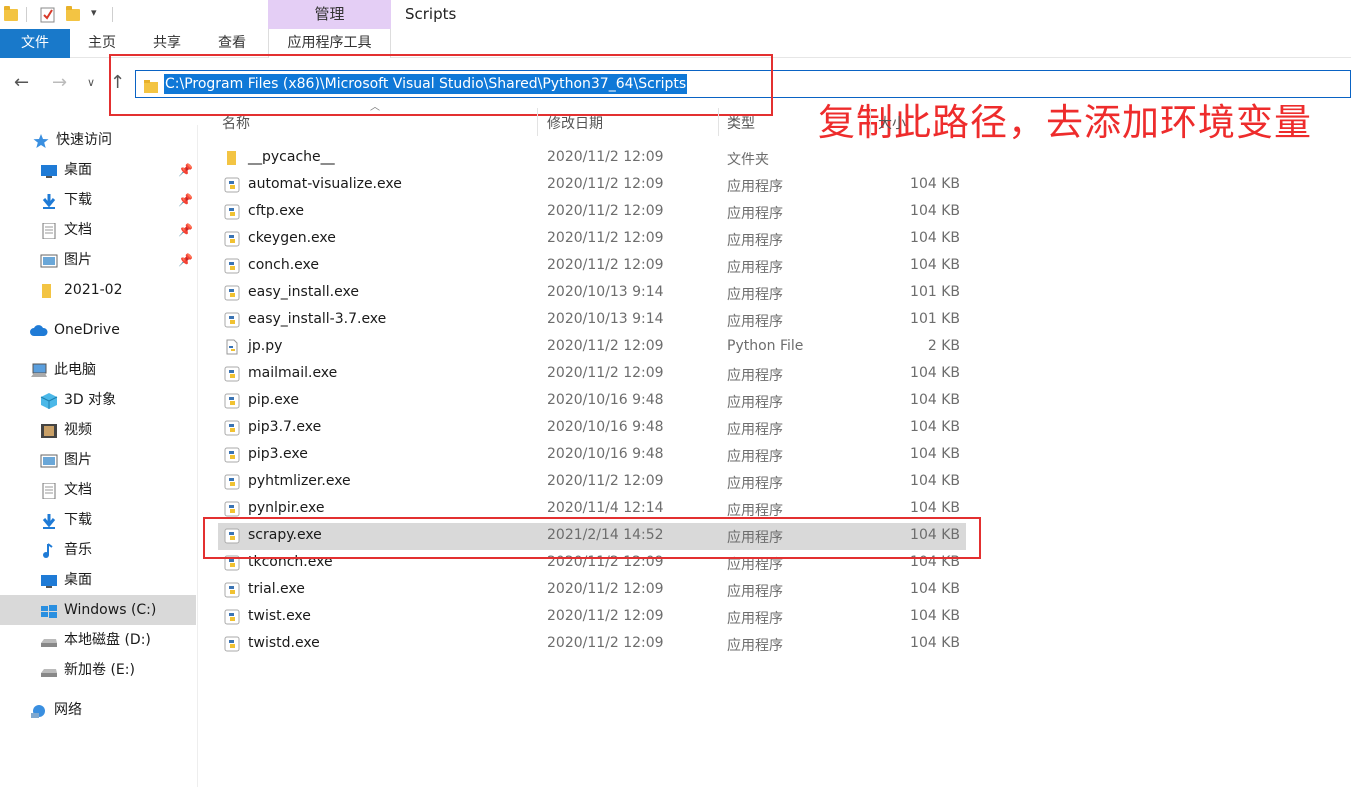 This screenshot has height=787, width=1351. What do you see at coordinates (283, 265) in the screenshot?
I see `file-name: conch.exe` at bounding box center [283, 265].